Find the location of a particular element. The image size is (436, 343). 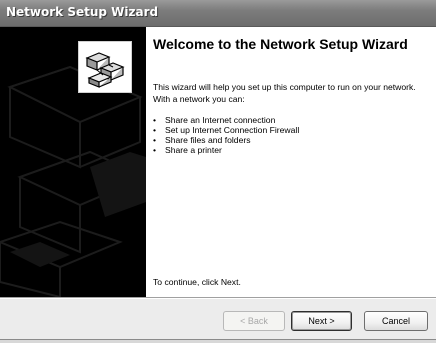

list-item: • Share a printer is located at coordinates (187, 150).